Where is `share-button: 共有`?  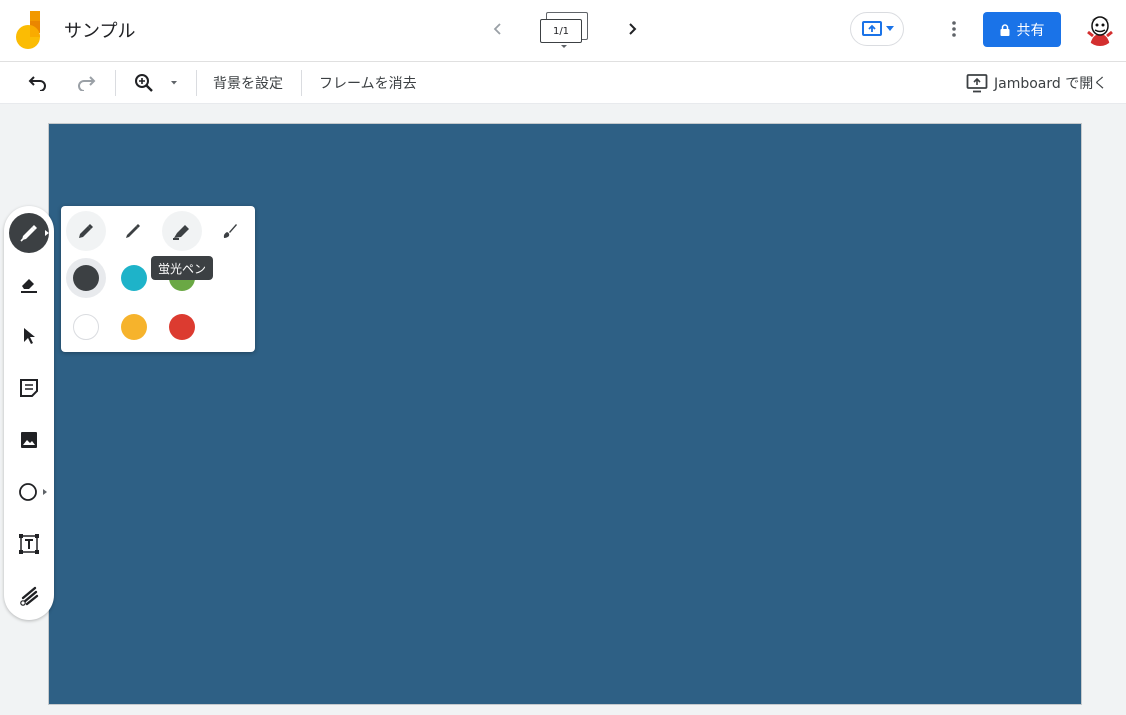 share-button: 共有 is located at coordinates (1022, 29).